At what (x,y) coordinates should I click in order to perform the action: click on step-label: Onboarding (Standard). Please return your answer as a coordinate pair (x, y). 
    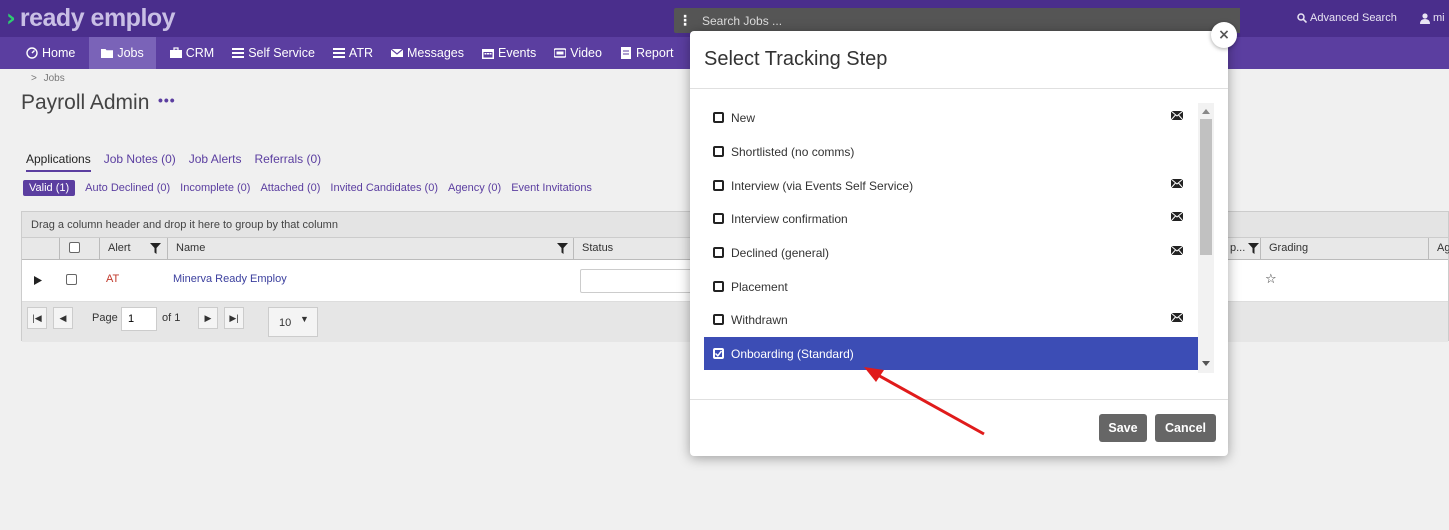
    Looking at the image, I should click on (792, 354).